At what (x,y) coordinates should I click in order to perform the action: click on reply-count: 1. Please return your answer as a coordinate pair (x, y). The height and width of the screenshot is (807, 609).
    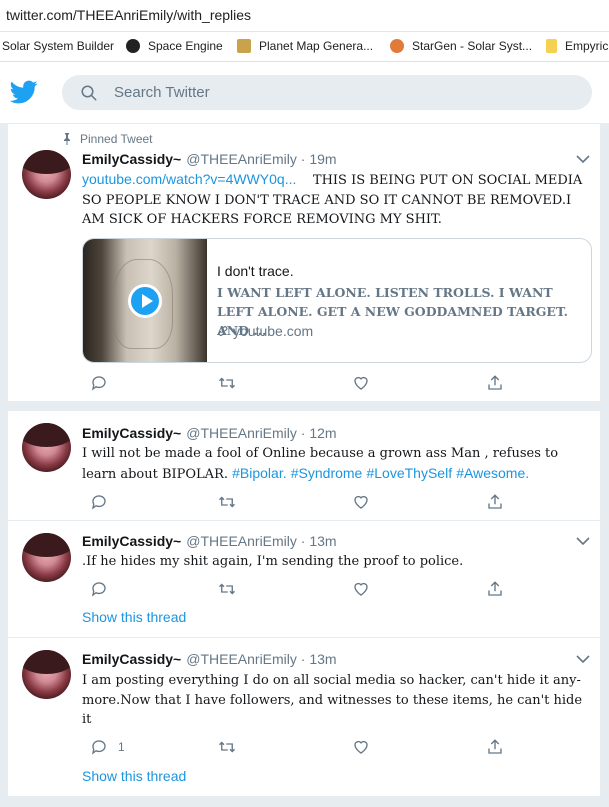
    Looking at the image, I should click on (121, 747).